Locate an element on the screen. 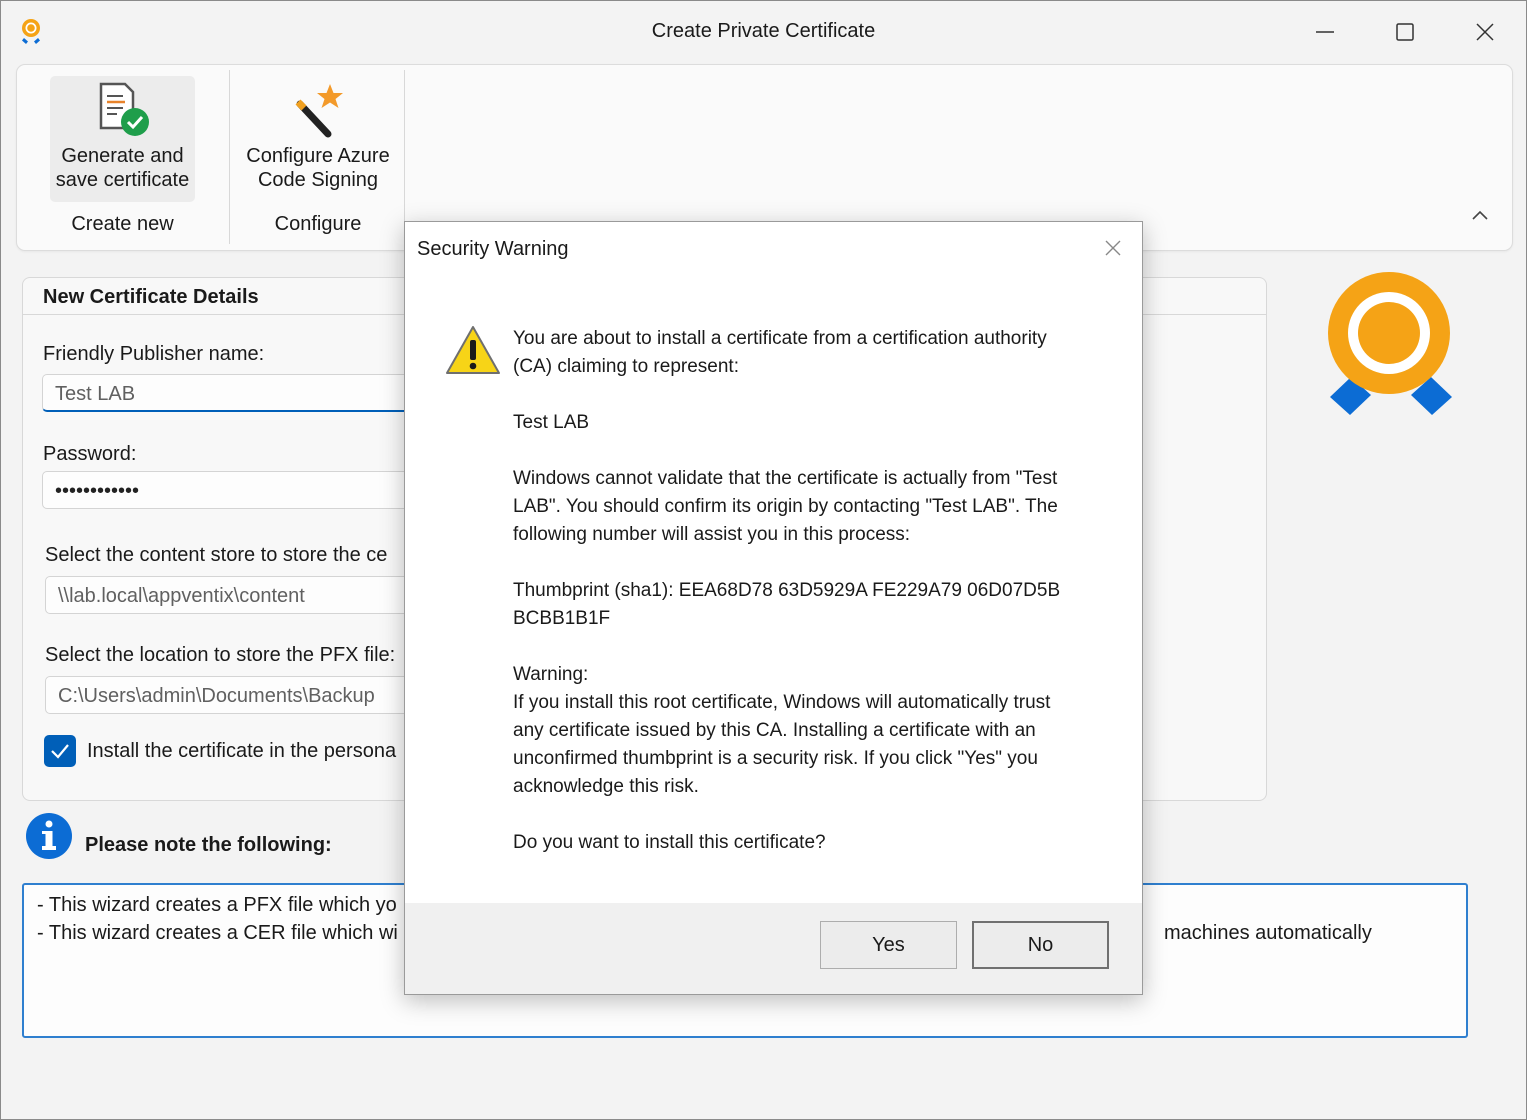 This screenshot has height=1120, width=1527. dialog-thumbprint-line2: BCBB1B1F is located at coordinates (562, 618).